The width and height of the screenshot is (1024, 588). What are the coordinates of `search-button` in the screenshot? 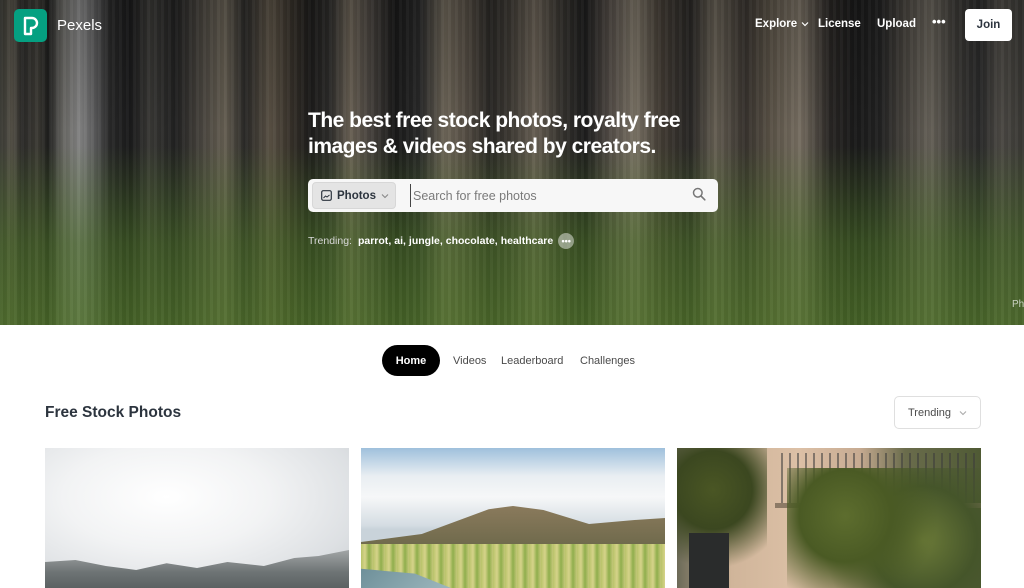 It's located at (700, 195).